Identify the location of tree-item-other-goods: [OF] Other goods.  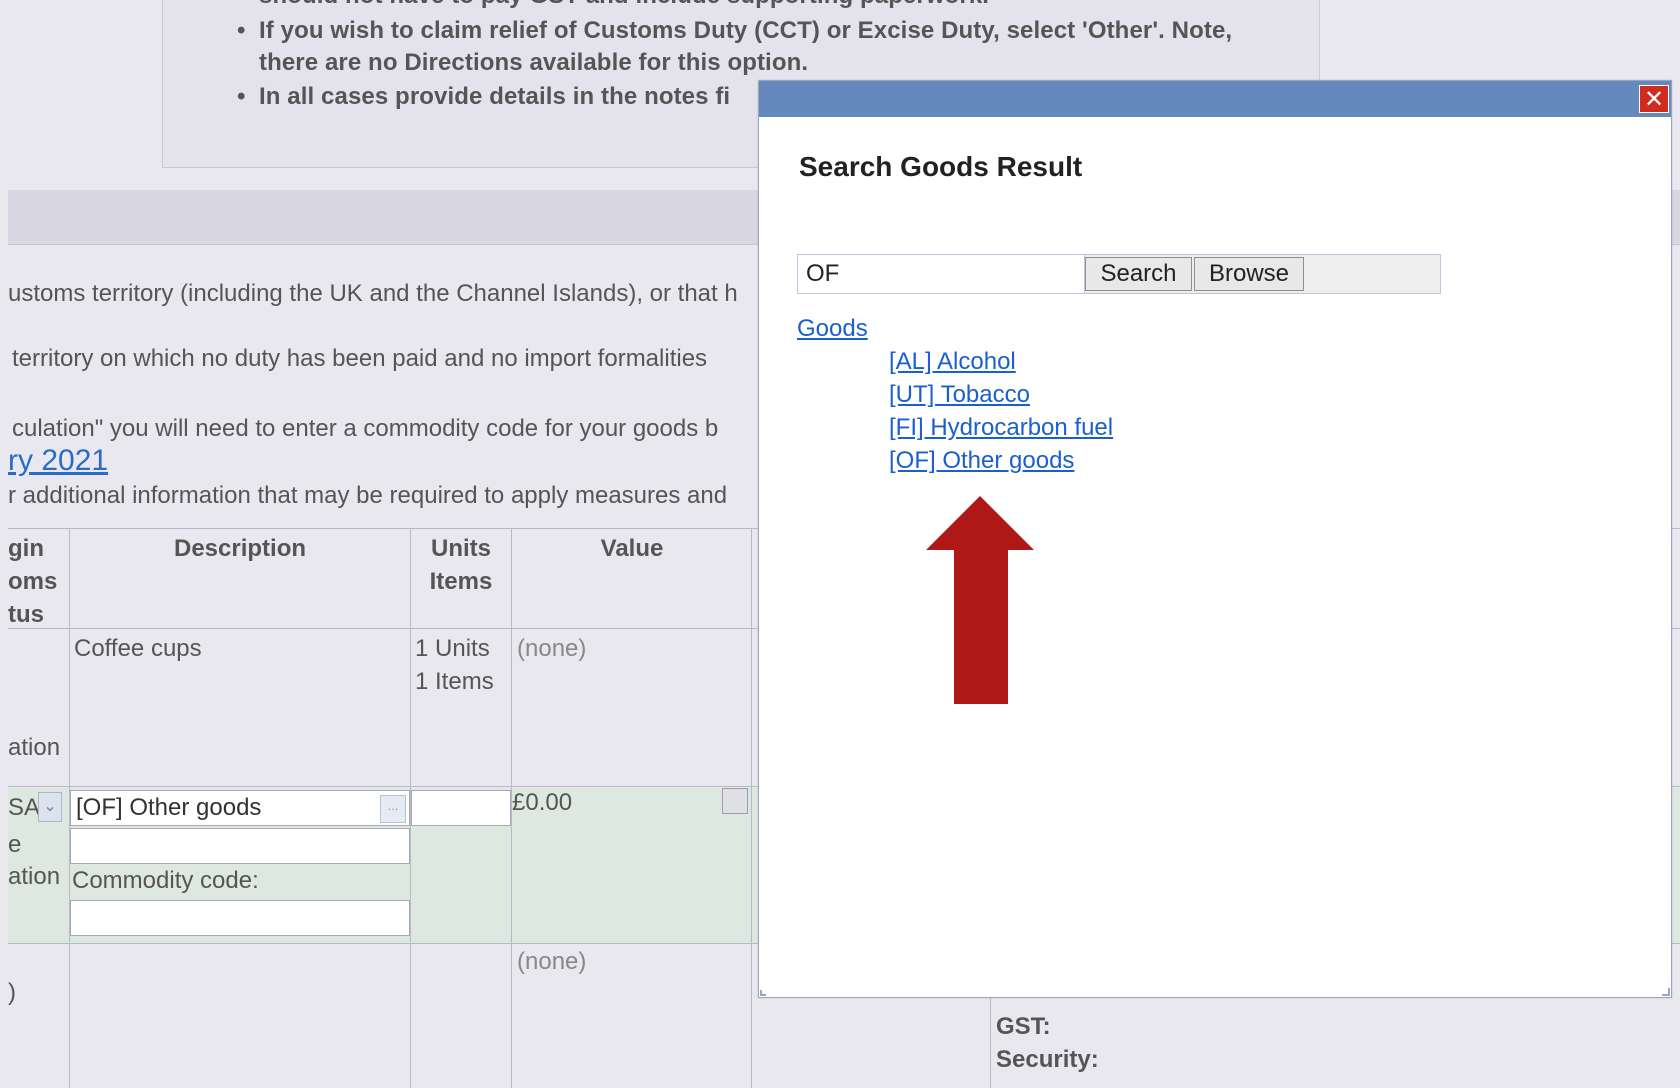
(981, 461).